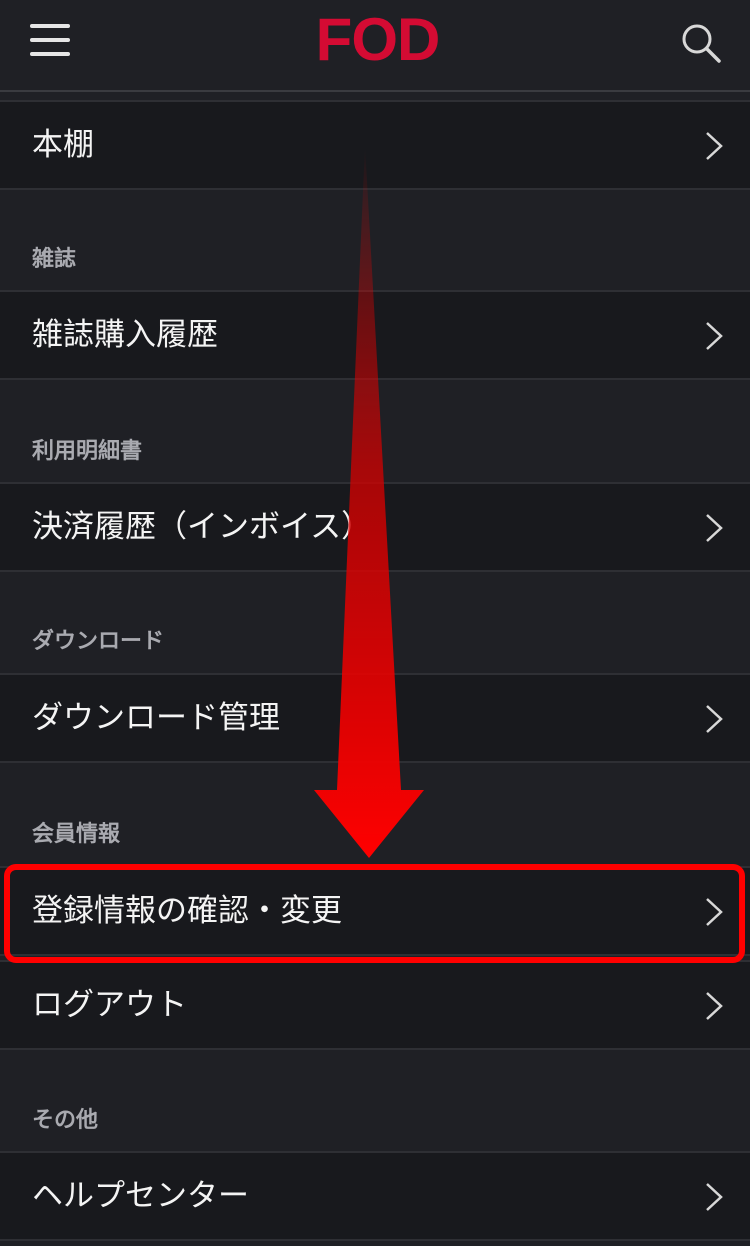  I want to click on app-header: FOD, so click(375, 46).